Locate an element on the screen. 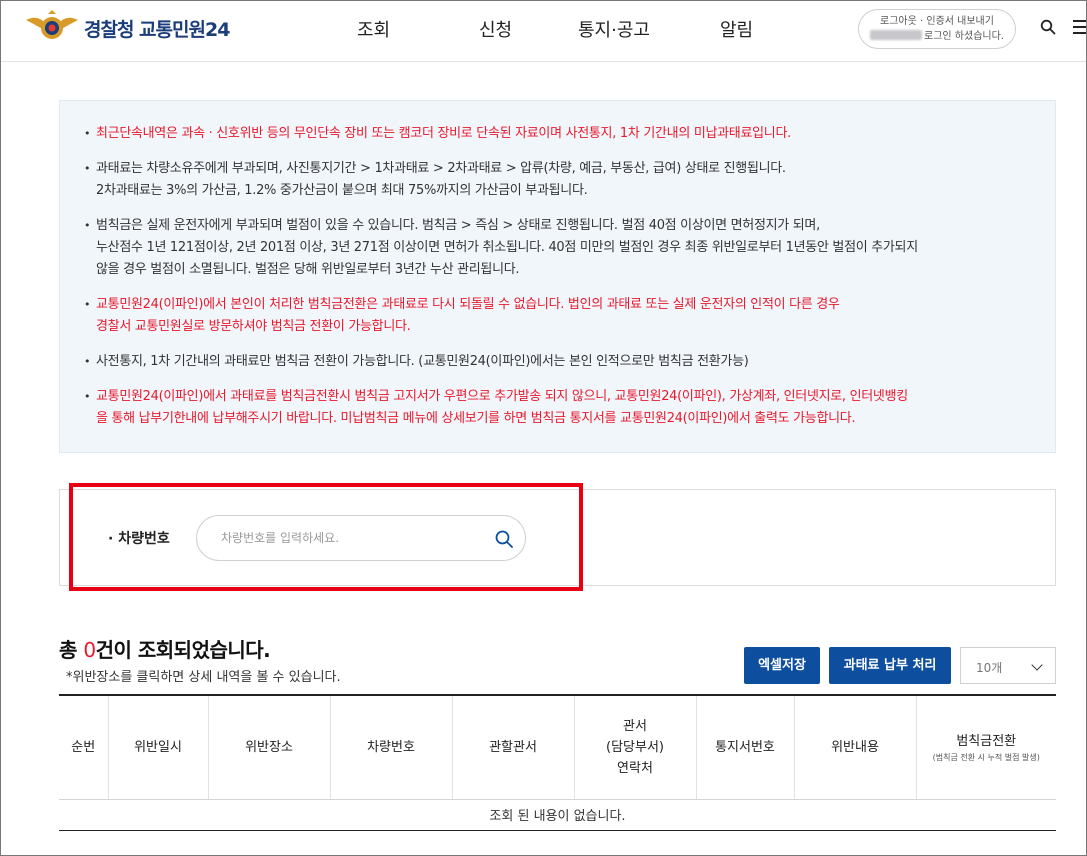  notice-line: 경찰서 교통민원실로 방문하셔야 범칙금 전환이 가능합니다. is located at coordinates (253, 326).